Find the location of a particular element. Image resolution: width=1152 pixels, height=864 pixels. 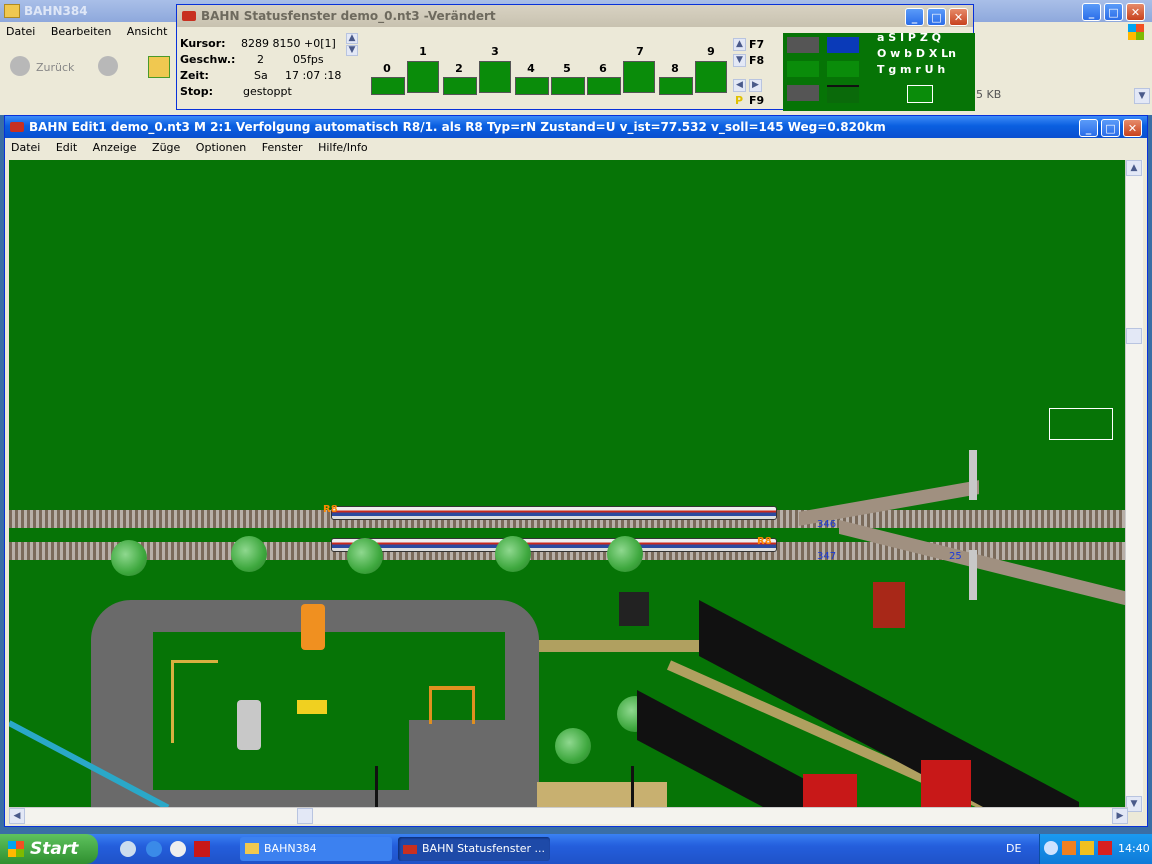

kursor-spin-down: ▼ is located at coordinates (352, 50).